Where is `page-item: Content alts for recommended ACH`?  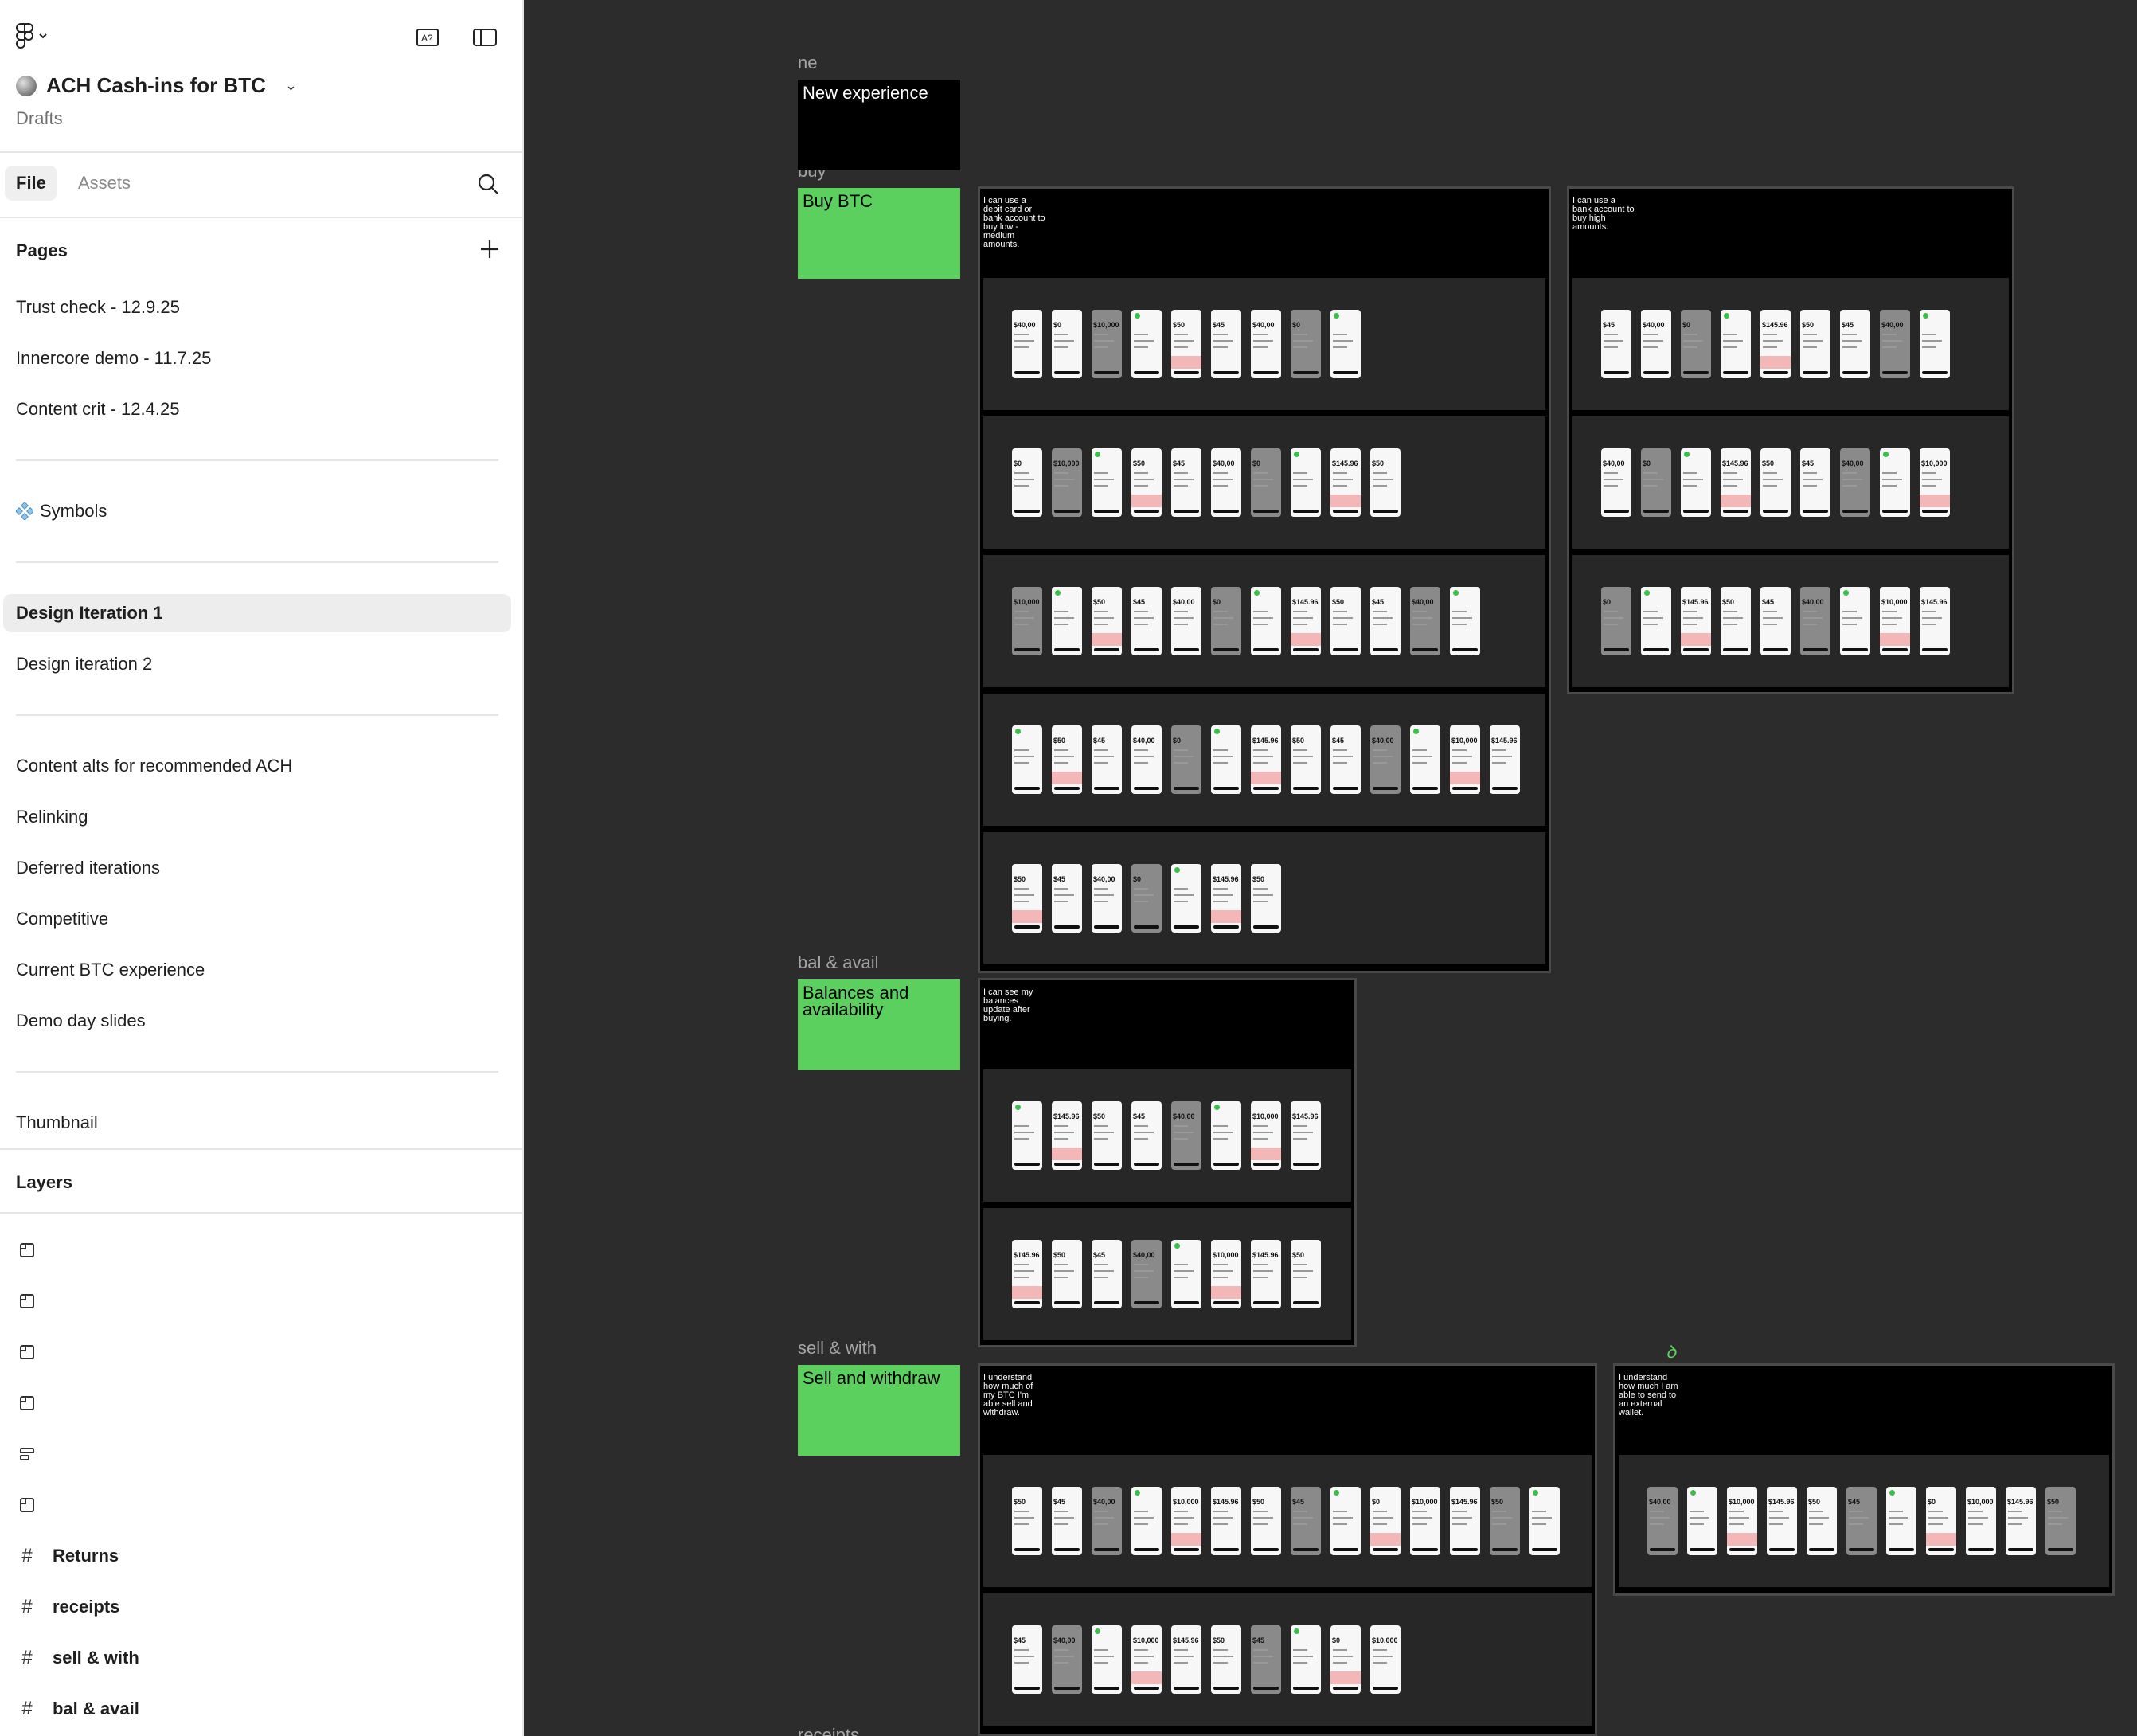
page-item: Content alts for recommended ACH is located at coordinates (257, 766).